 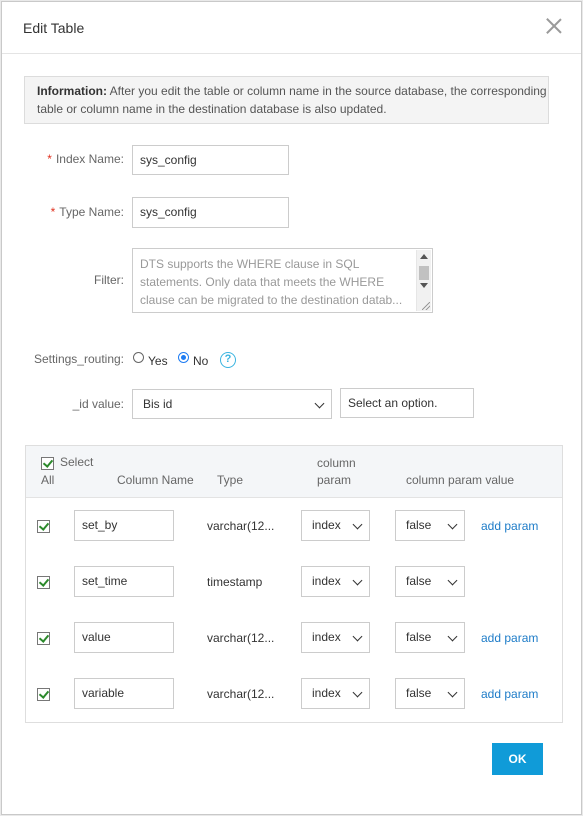 What do you see at coordinates (554, 26) in the screenshot?
I see `close-icon` at bounding box center [554, 26].